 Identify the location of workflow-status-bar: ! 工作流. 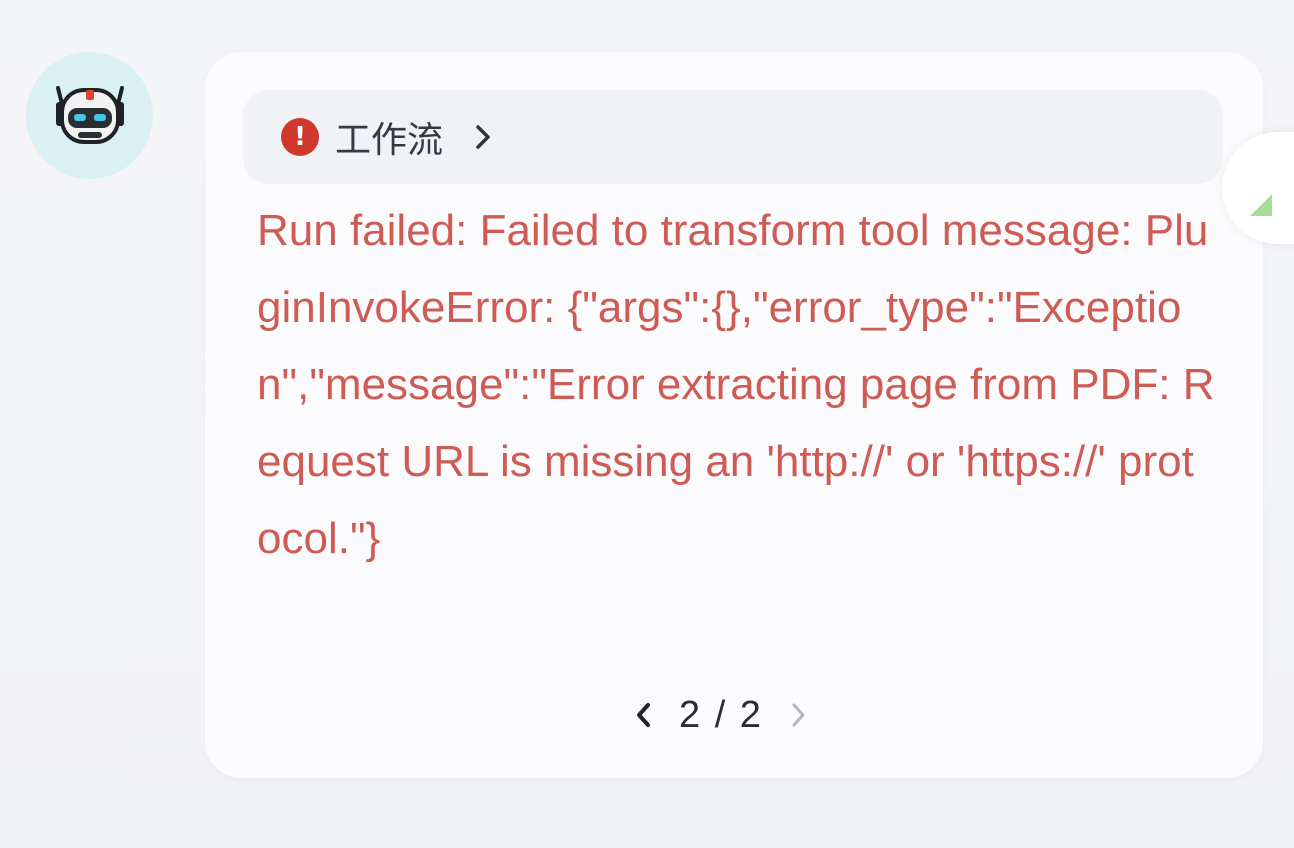
(733, 137).